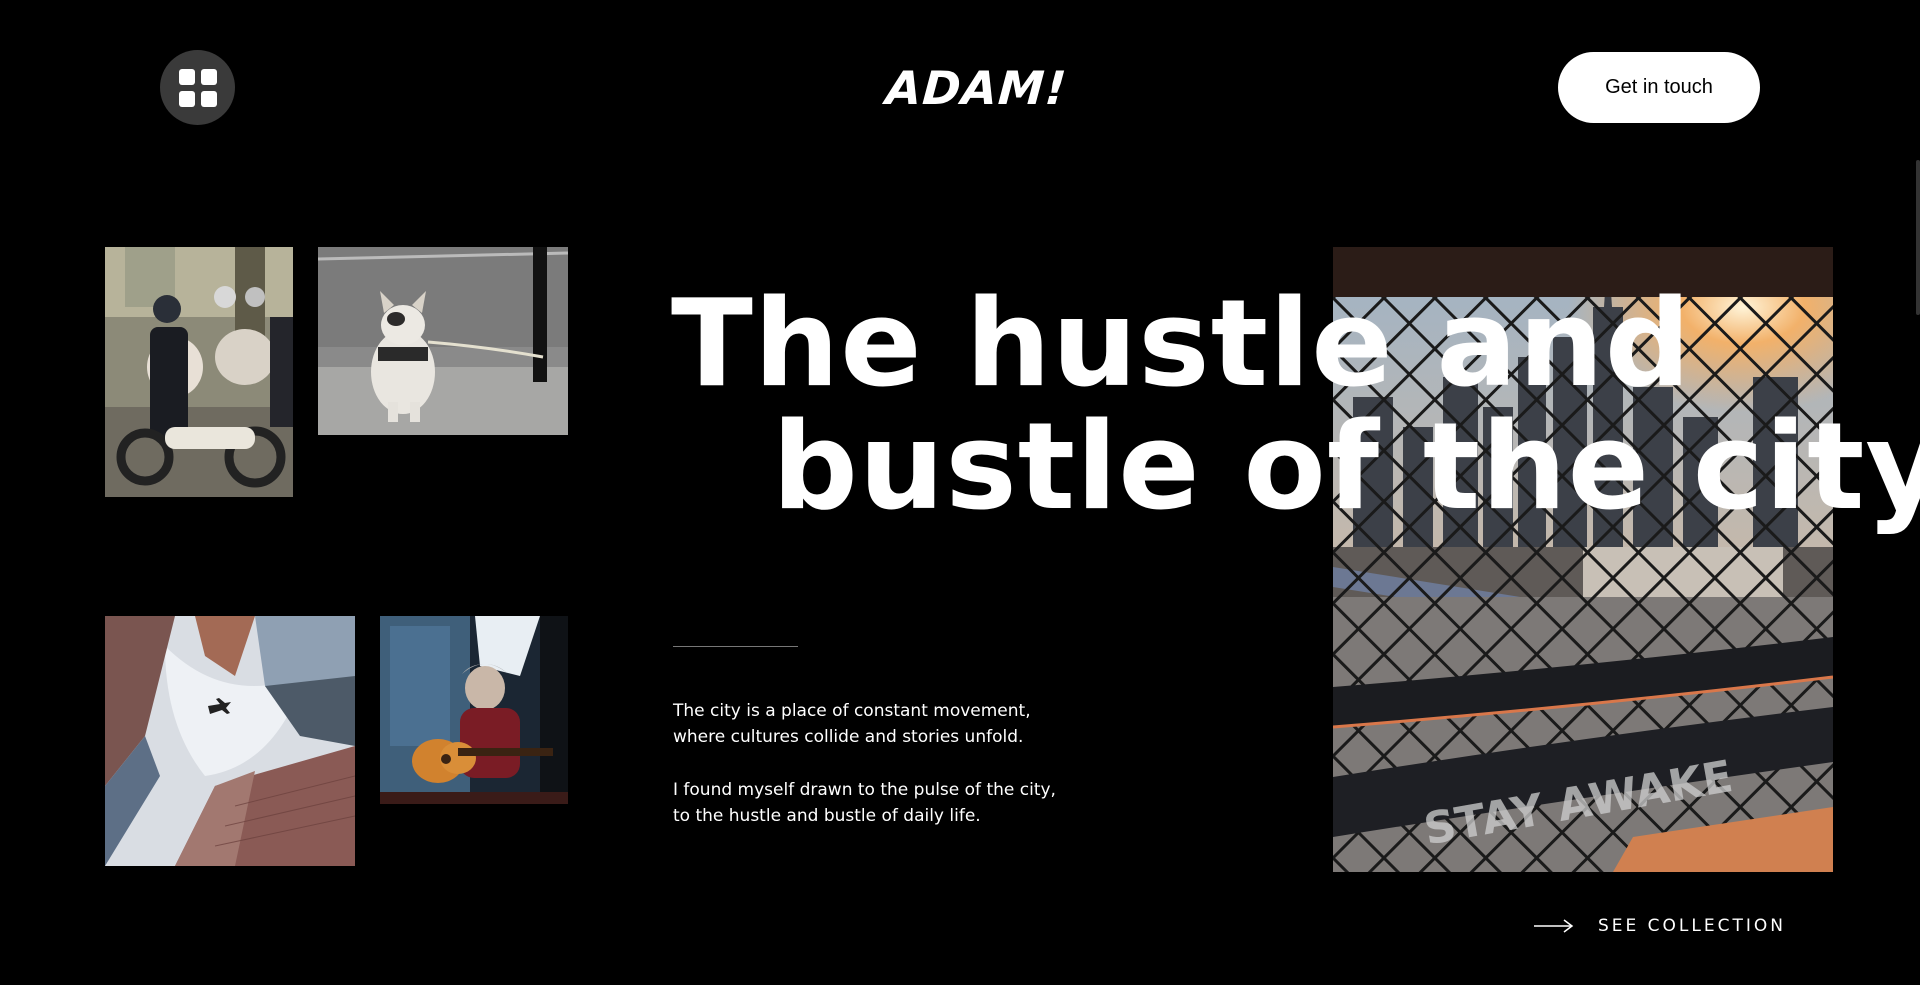 The width and height of the screenshot is (1920, 985). I want to click on skyscrapers-airplane-photo, so click(230, 741).